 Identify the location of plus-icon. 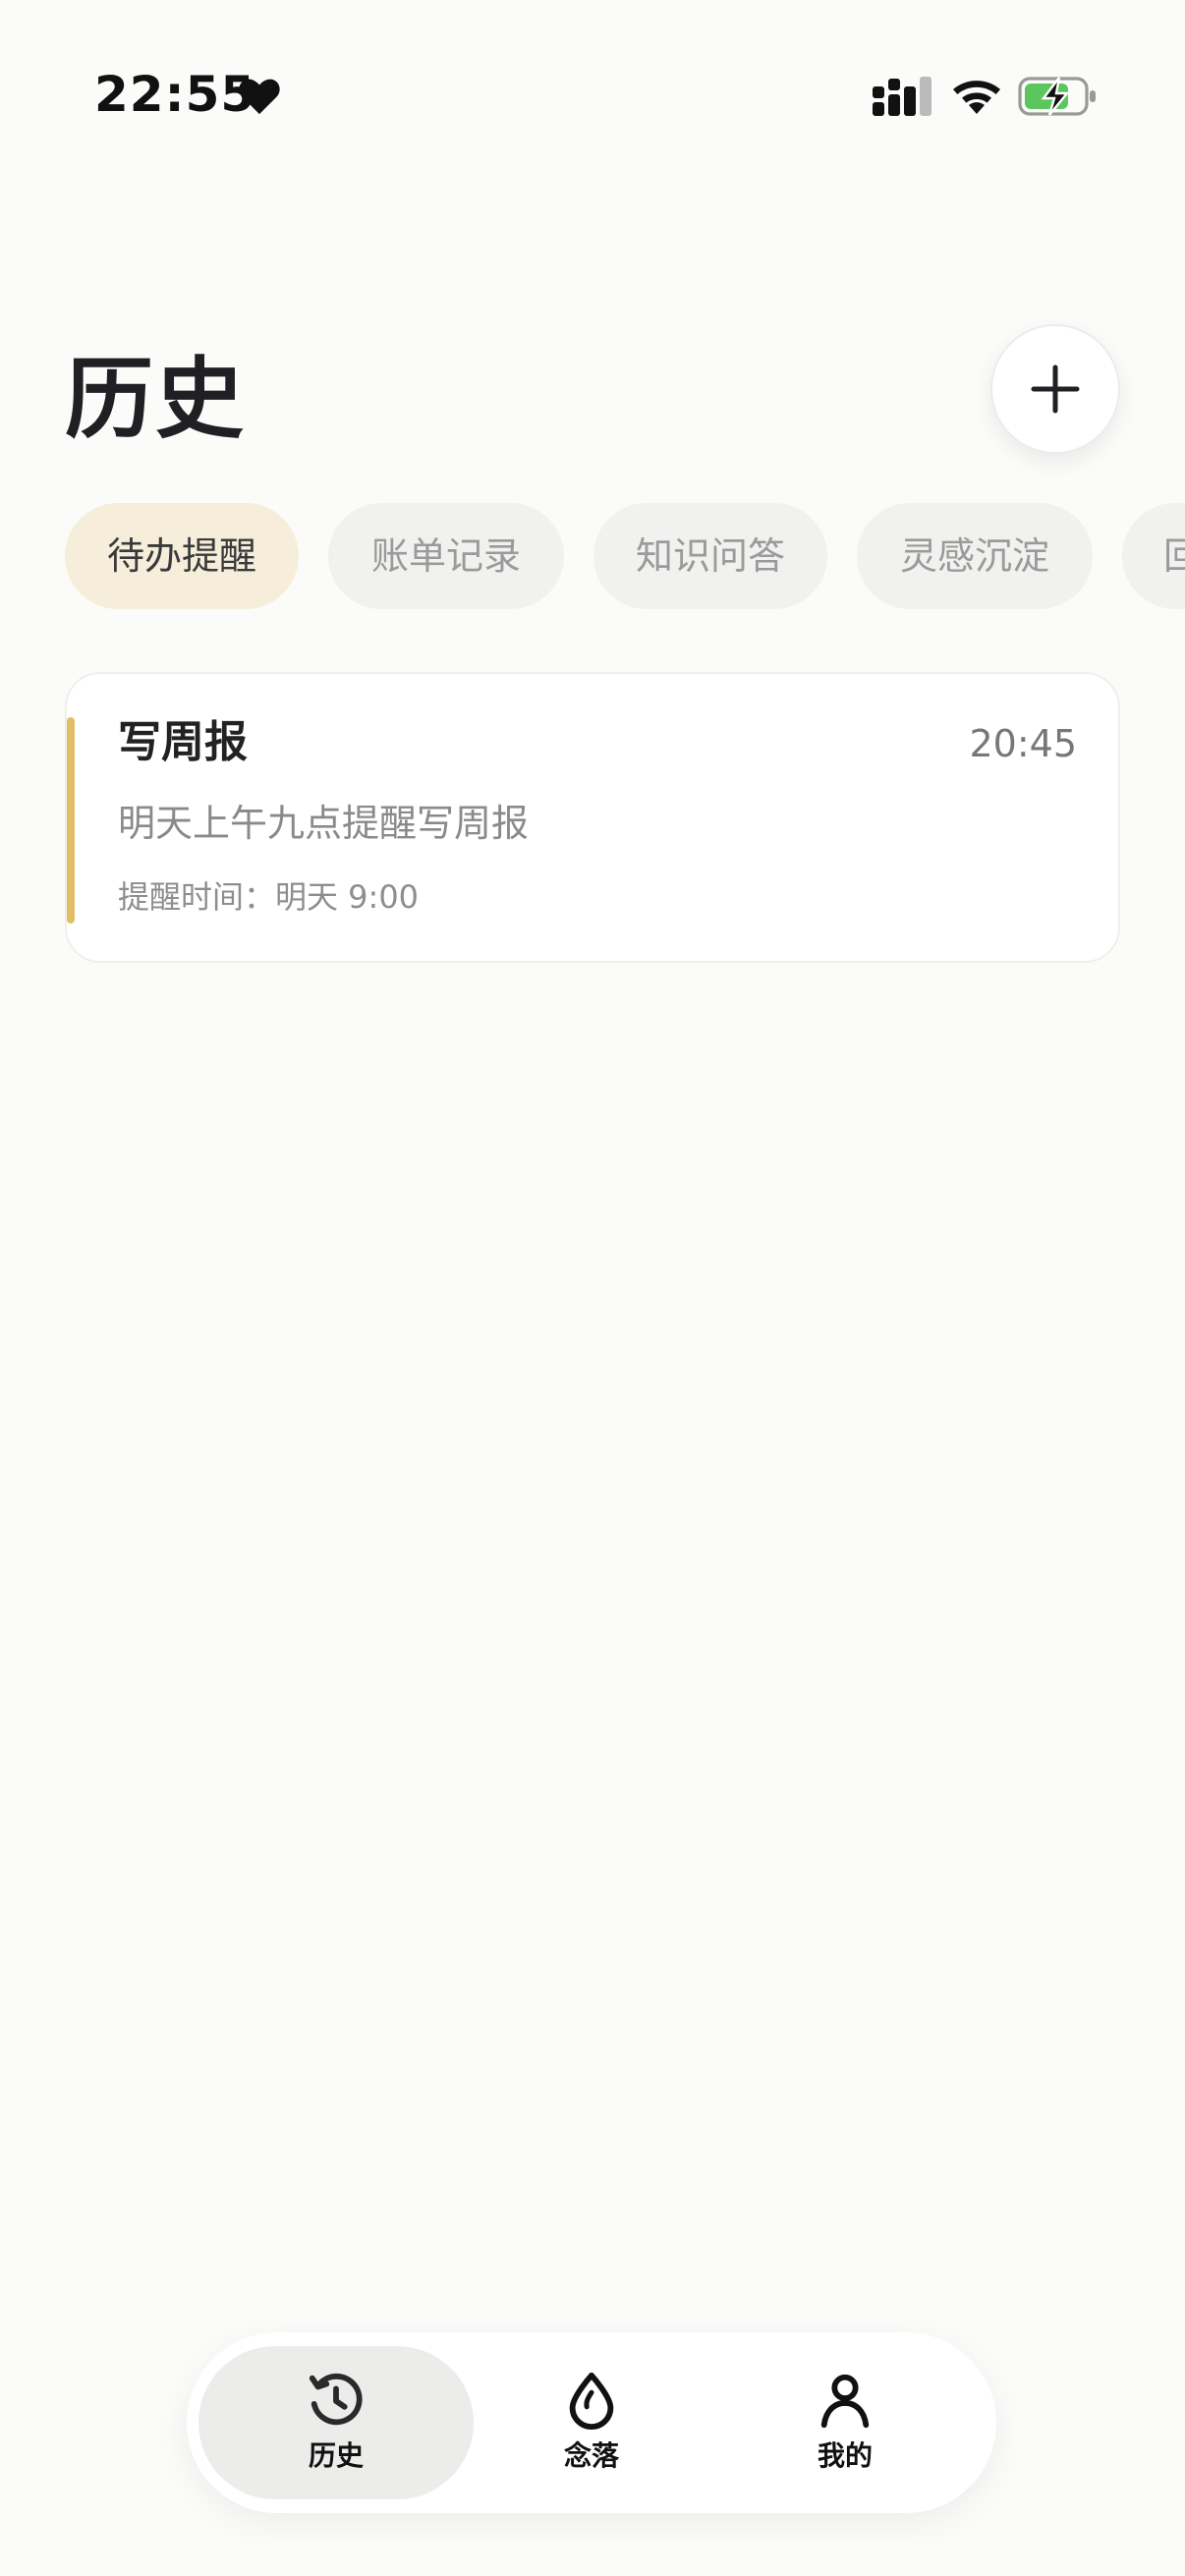
(1056, 389).